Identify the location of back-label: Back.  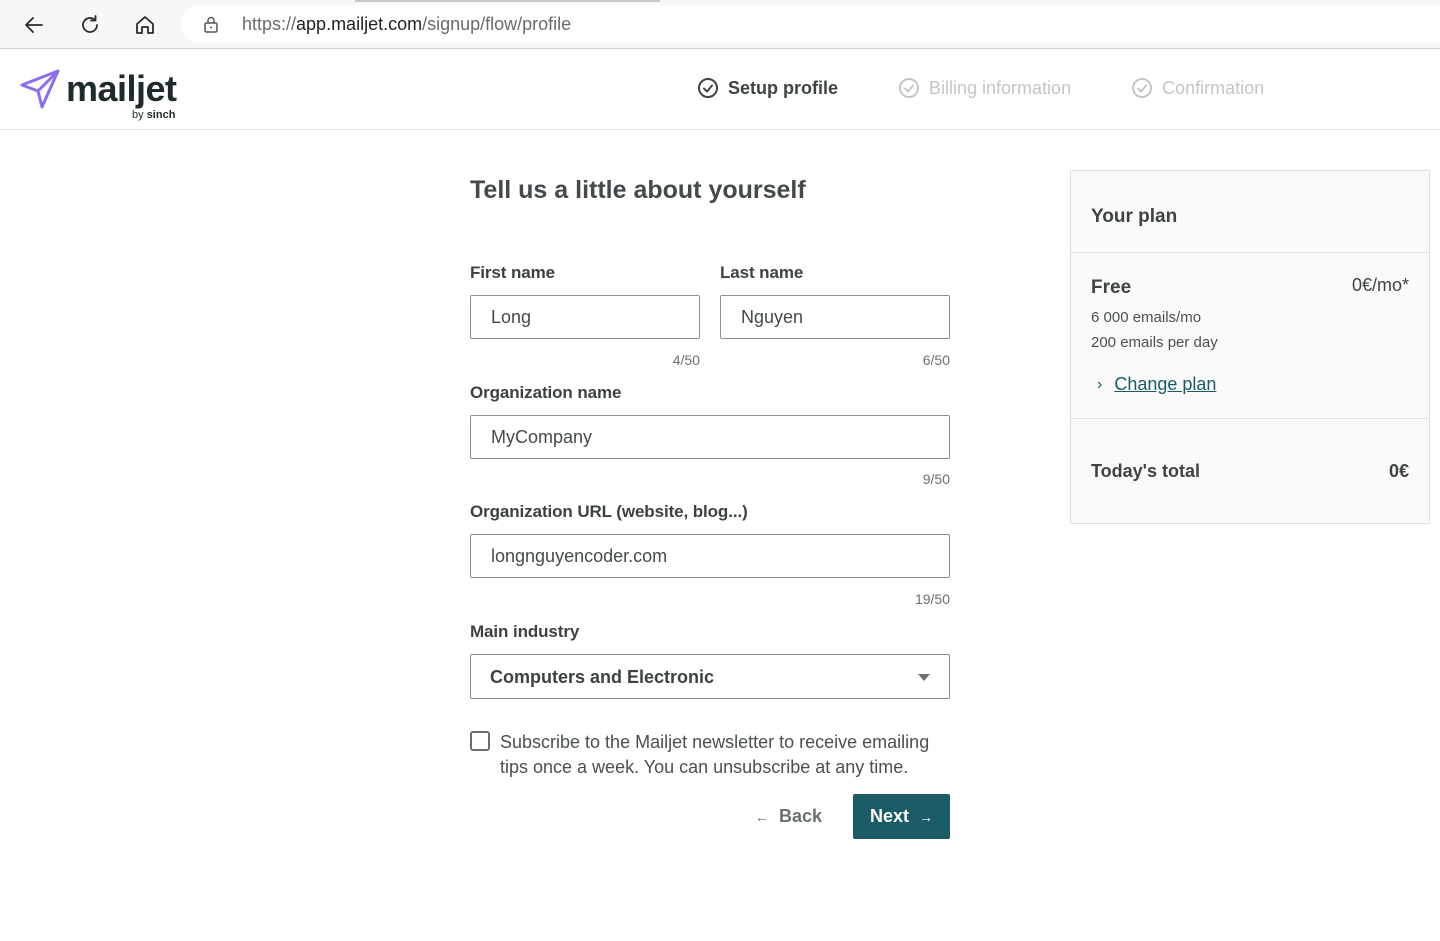
(801, 816).